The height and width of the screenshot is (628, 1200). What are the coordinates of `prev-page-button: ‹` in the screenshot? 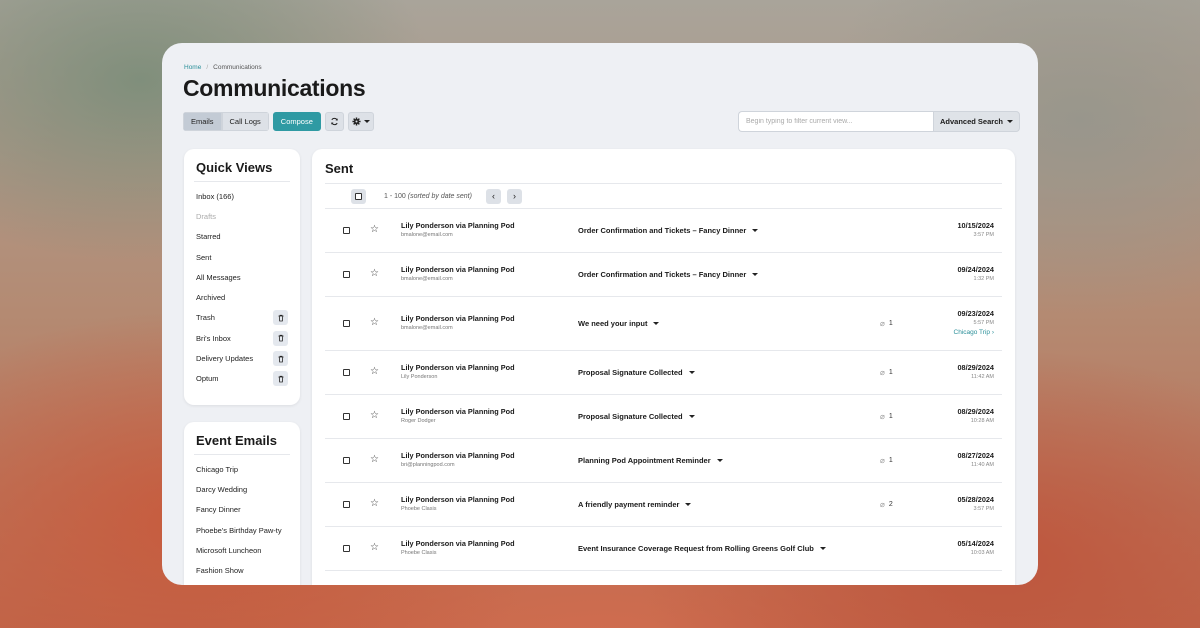 It's located at (493, 196).